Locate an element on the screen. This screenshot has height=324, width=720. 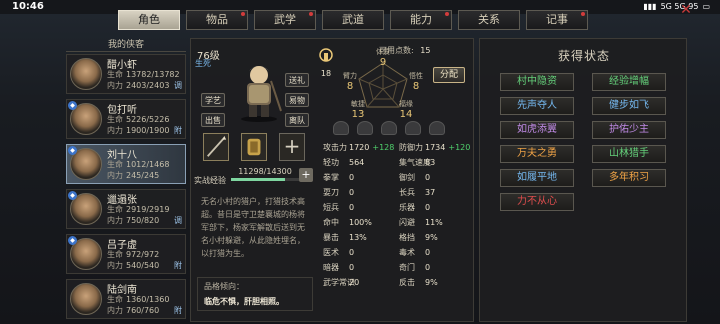
status-effect: 护佑少主 is located at coordinates (629, 130).